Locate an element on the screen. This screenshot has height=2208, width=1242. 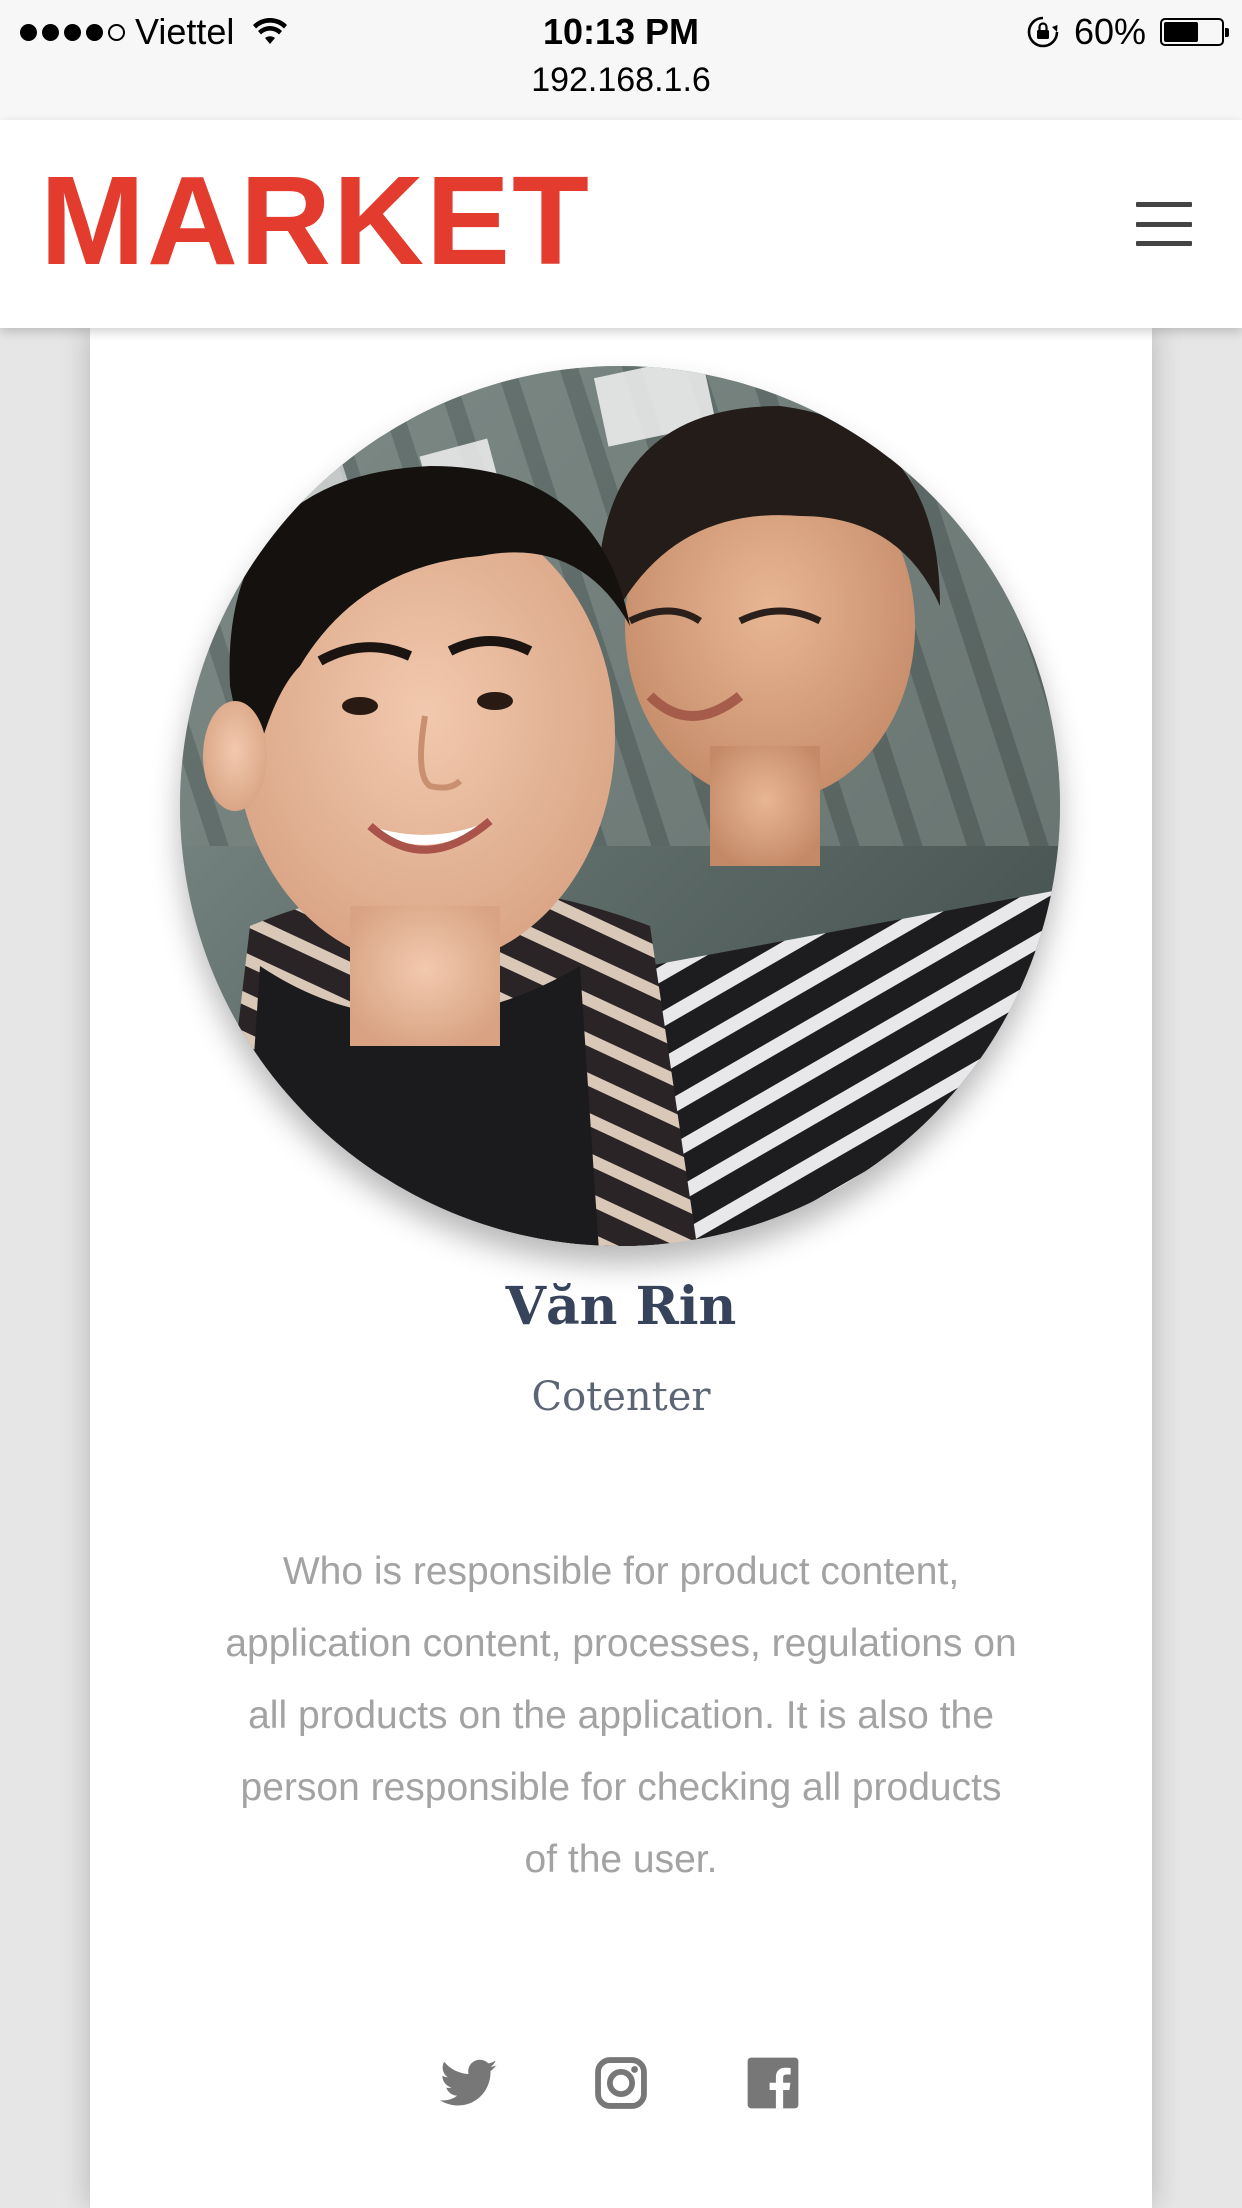
address-url: 192.168.1.6 is located at coordinates (621, 80).